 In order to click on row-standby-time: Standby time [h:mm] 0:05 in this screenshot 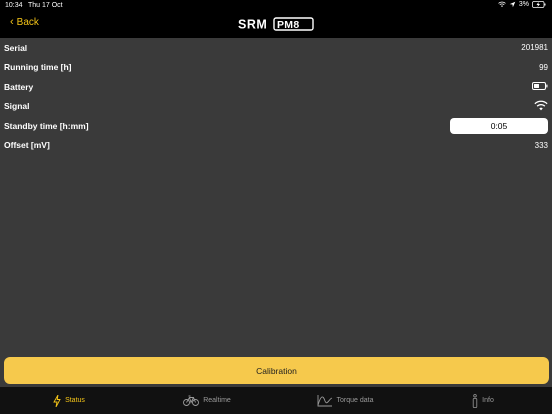, I will do `click(276, 126)`.